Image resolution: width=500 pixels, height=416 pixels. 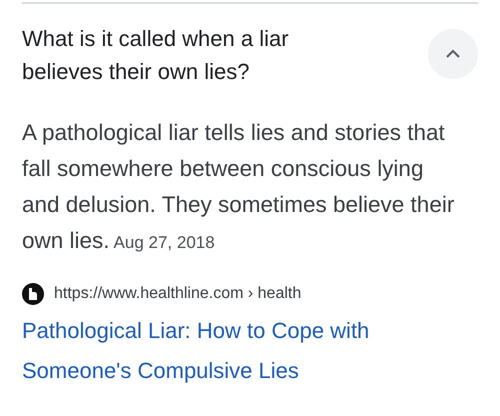 What do you see at coordinates (33, 294) in the screenshot?
I see `site-icon` at bounding box center [33, 294].